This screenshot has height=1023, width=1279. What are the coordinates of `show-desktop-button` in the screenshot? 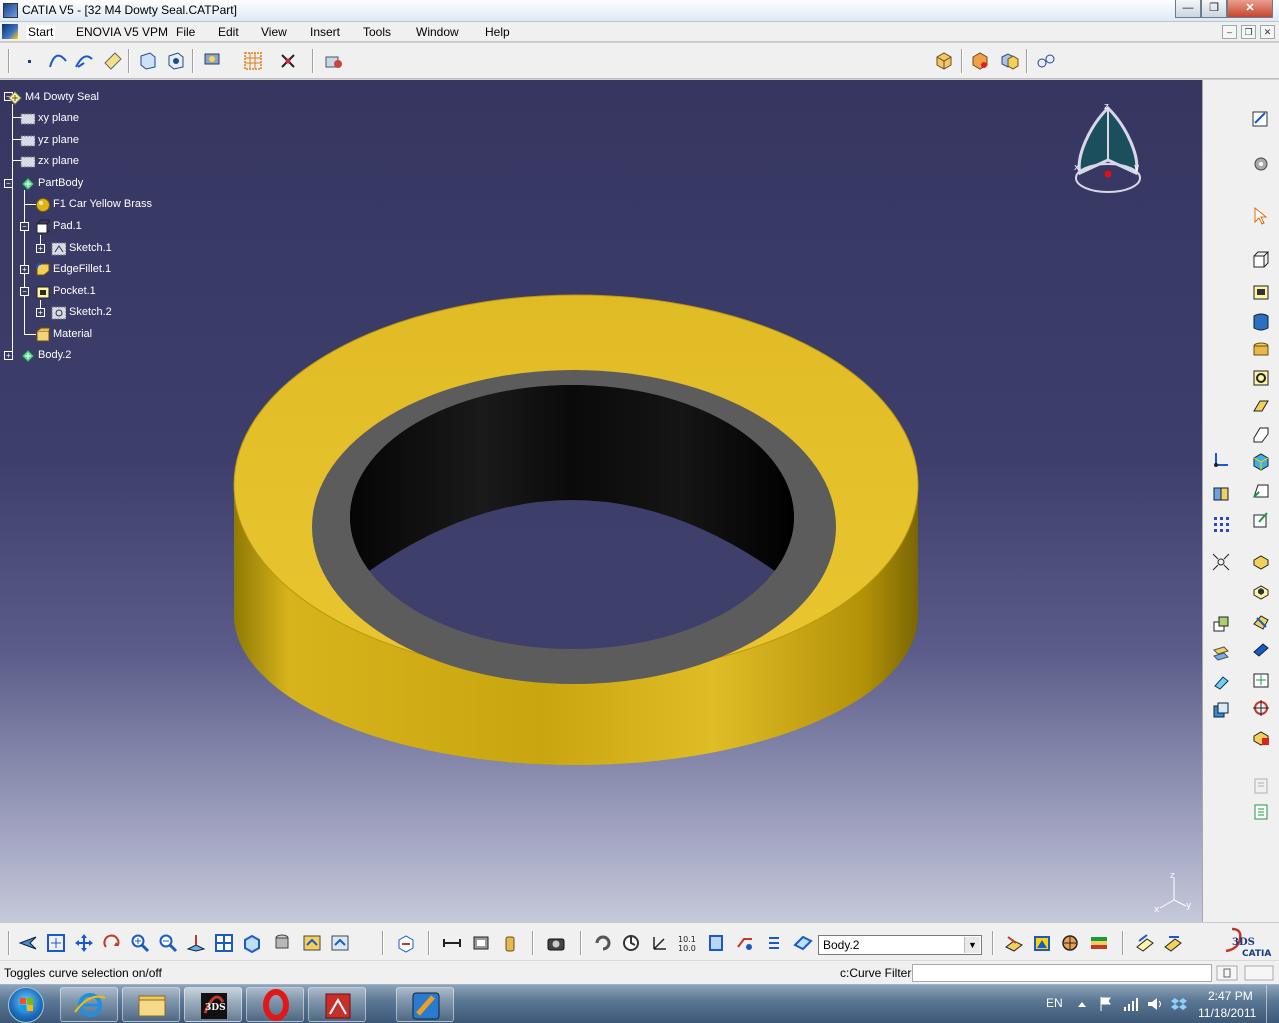 It's located at (1272, 1004).